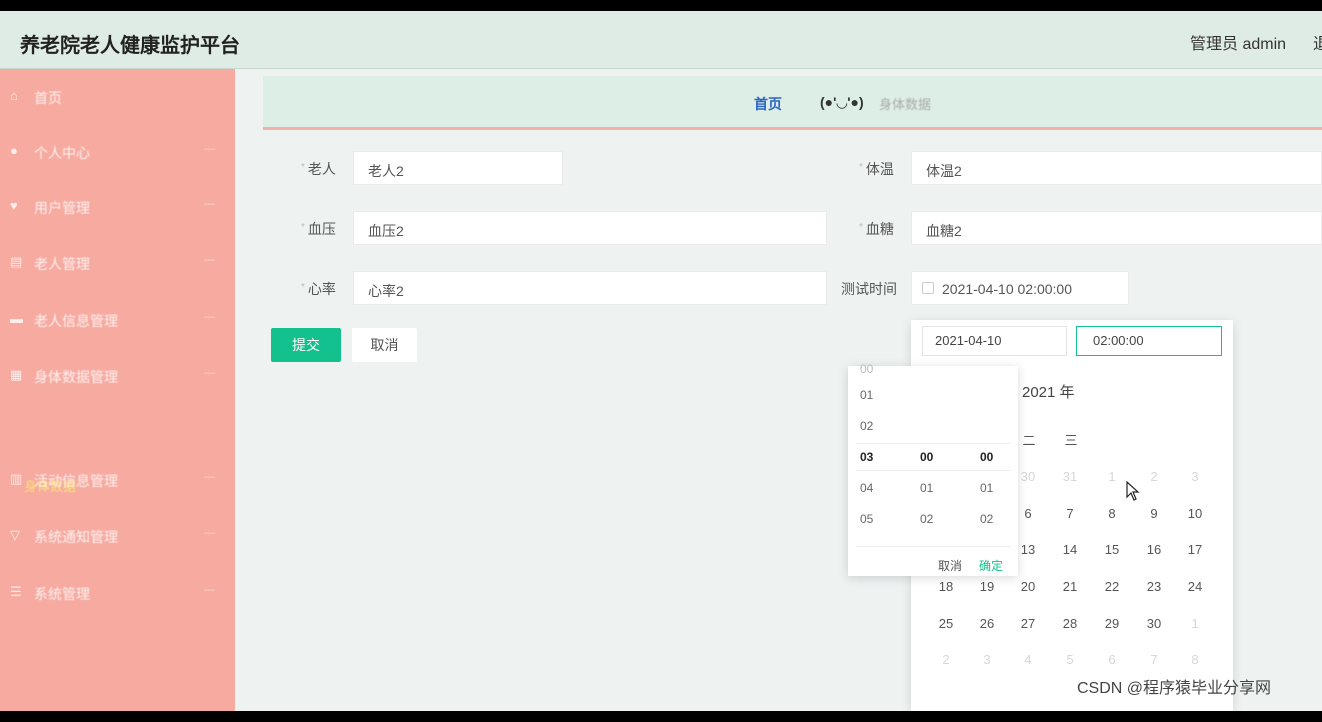 This screenshot has width=1322, height=722. I want to click on calendar-day: 16, so click(1154, 549).